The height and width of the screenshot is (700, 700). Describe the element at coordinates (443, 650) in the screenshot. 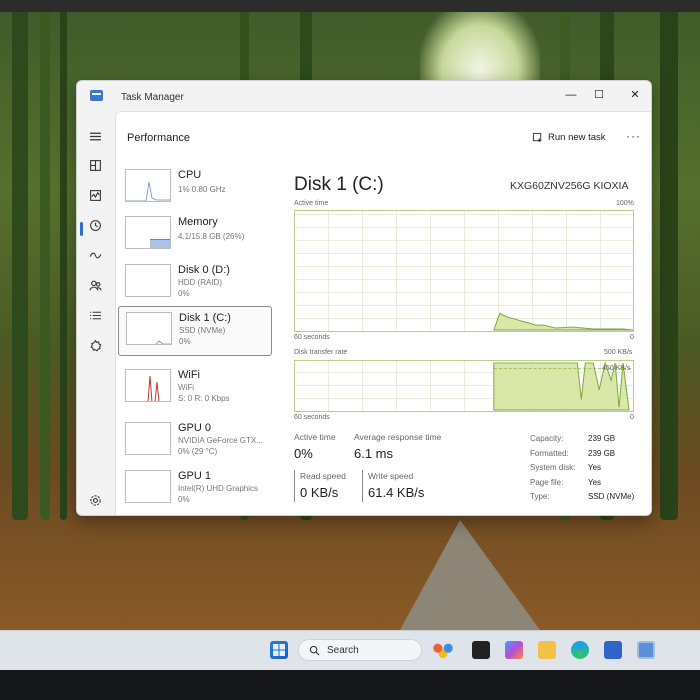

I see `widgets-icon` at that location.